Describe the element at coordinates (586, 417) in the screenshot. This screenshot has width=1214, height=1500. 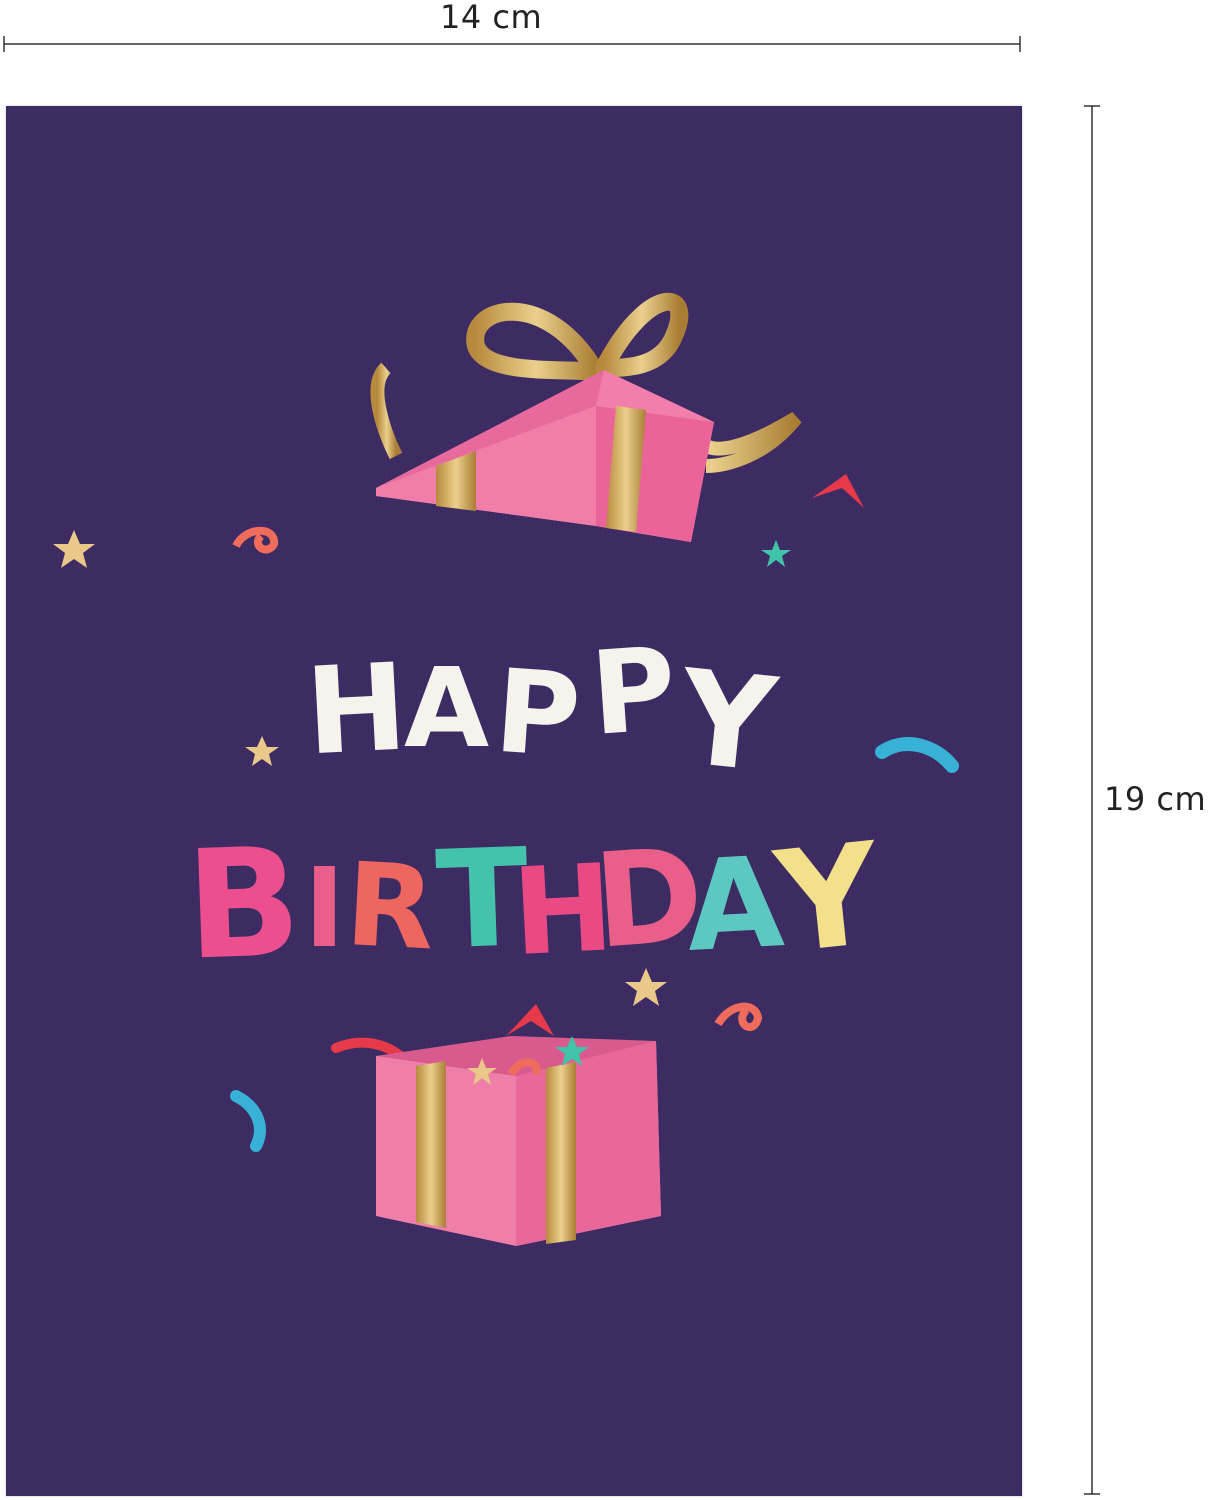
I see `gift-lid-icon` at that location.